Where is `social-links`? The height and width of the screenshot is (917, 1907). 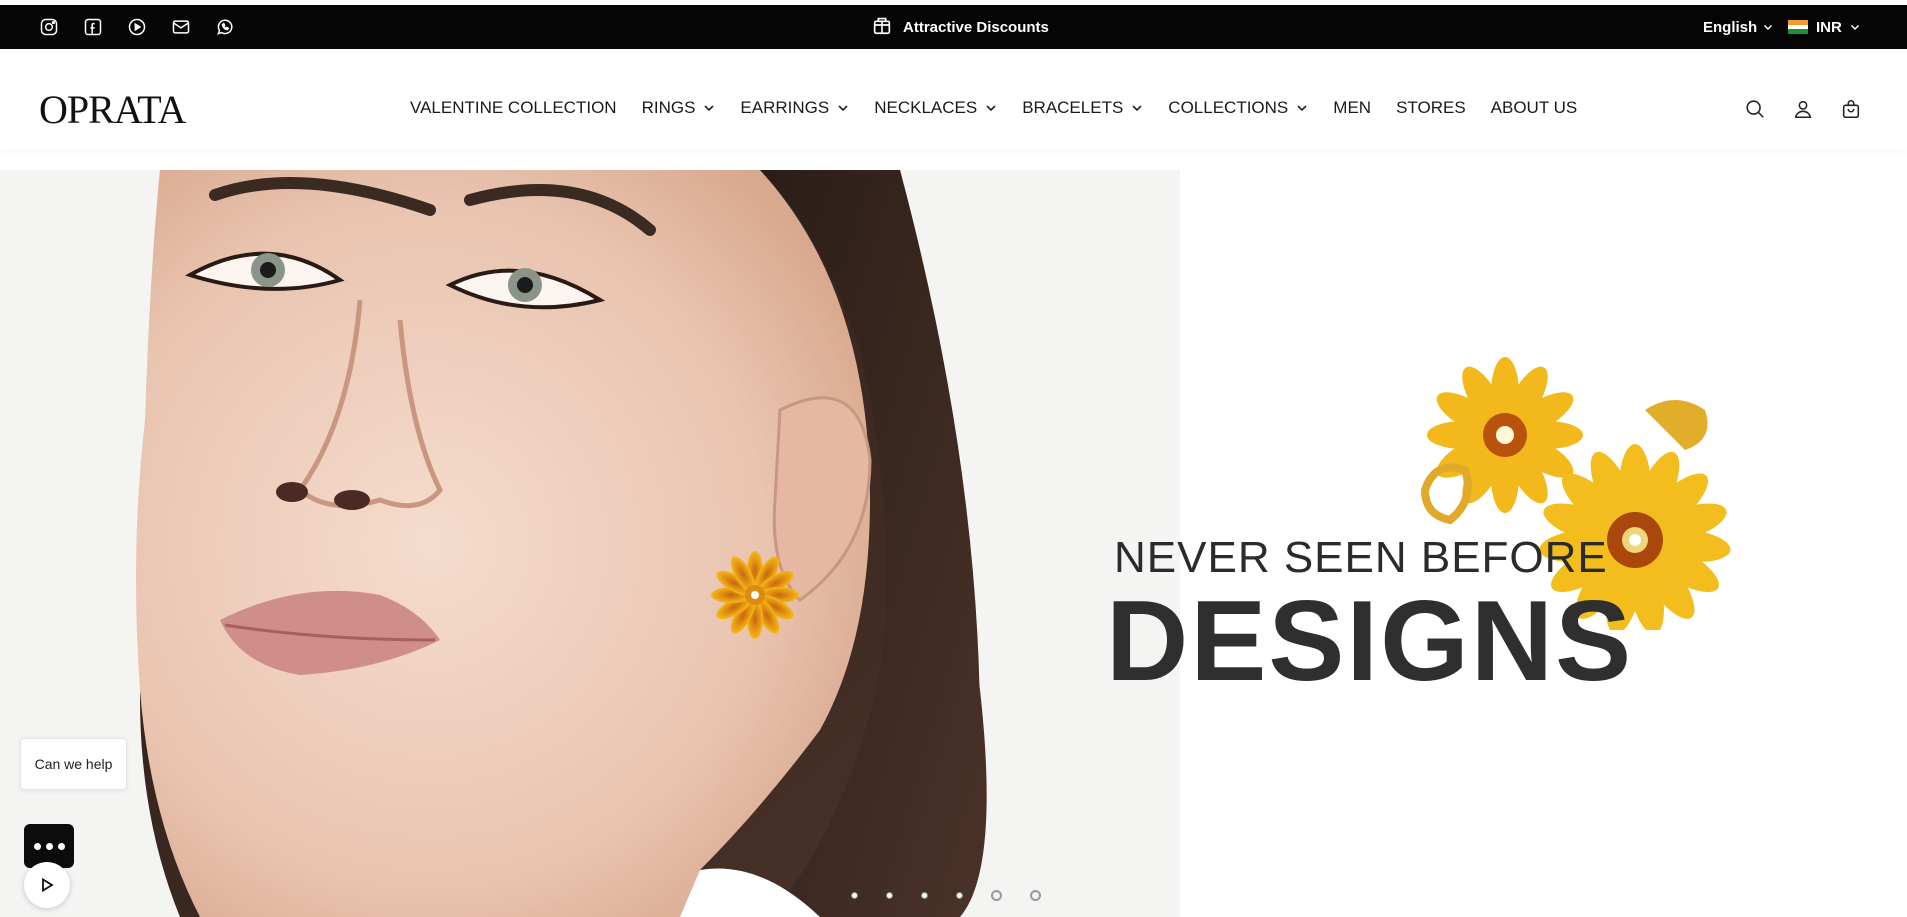
social-links is located at coordinates (137, 27).